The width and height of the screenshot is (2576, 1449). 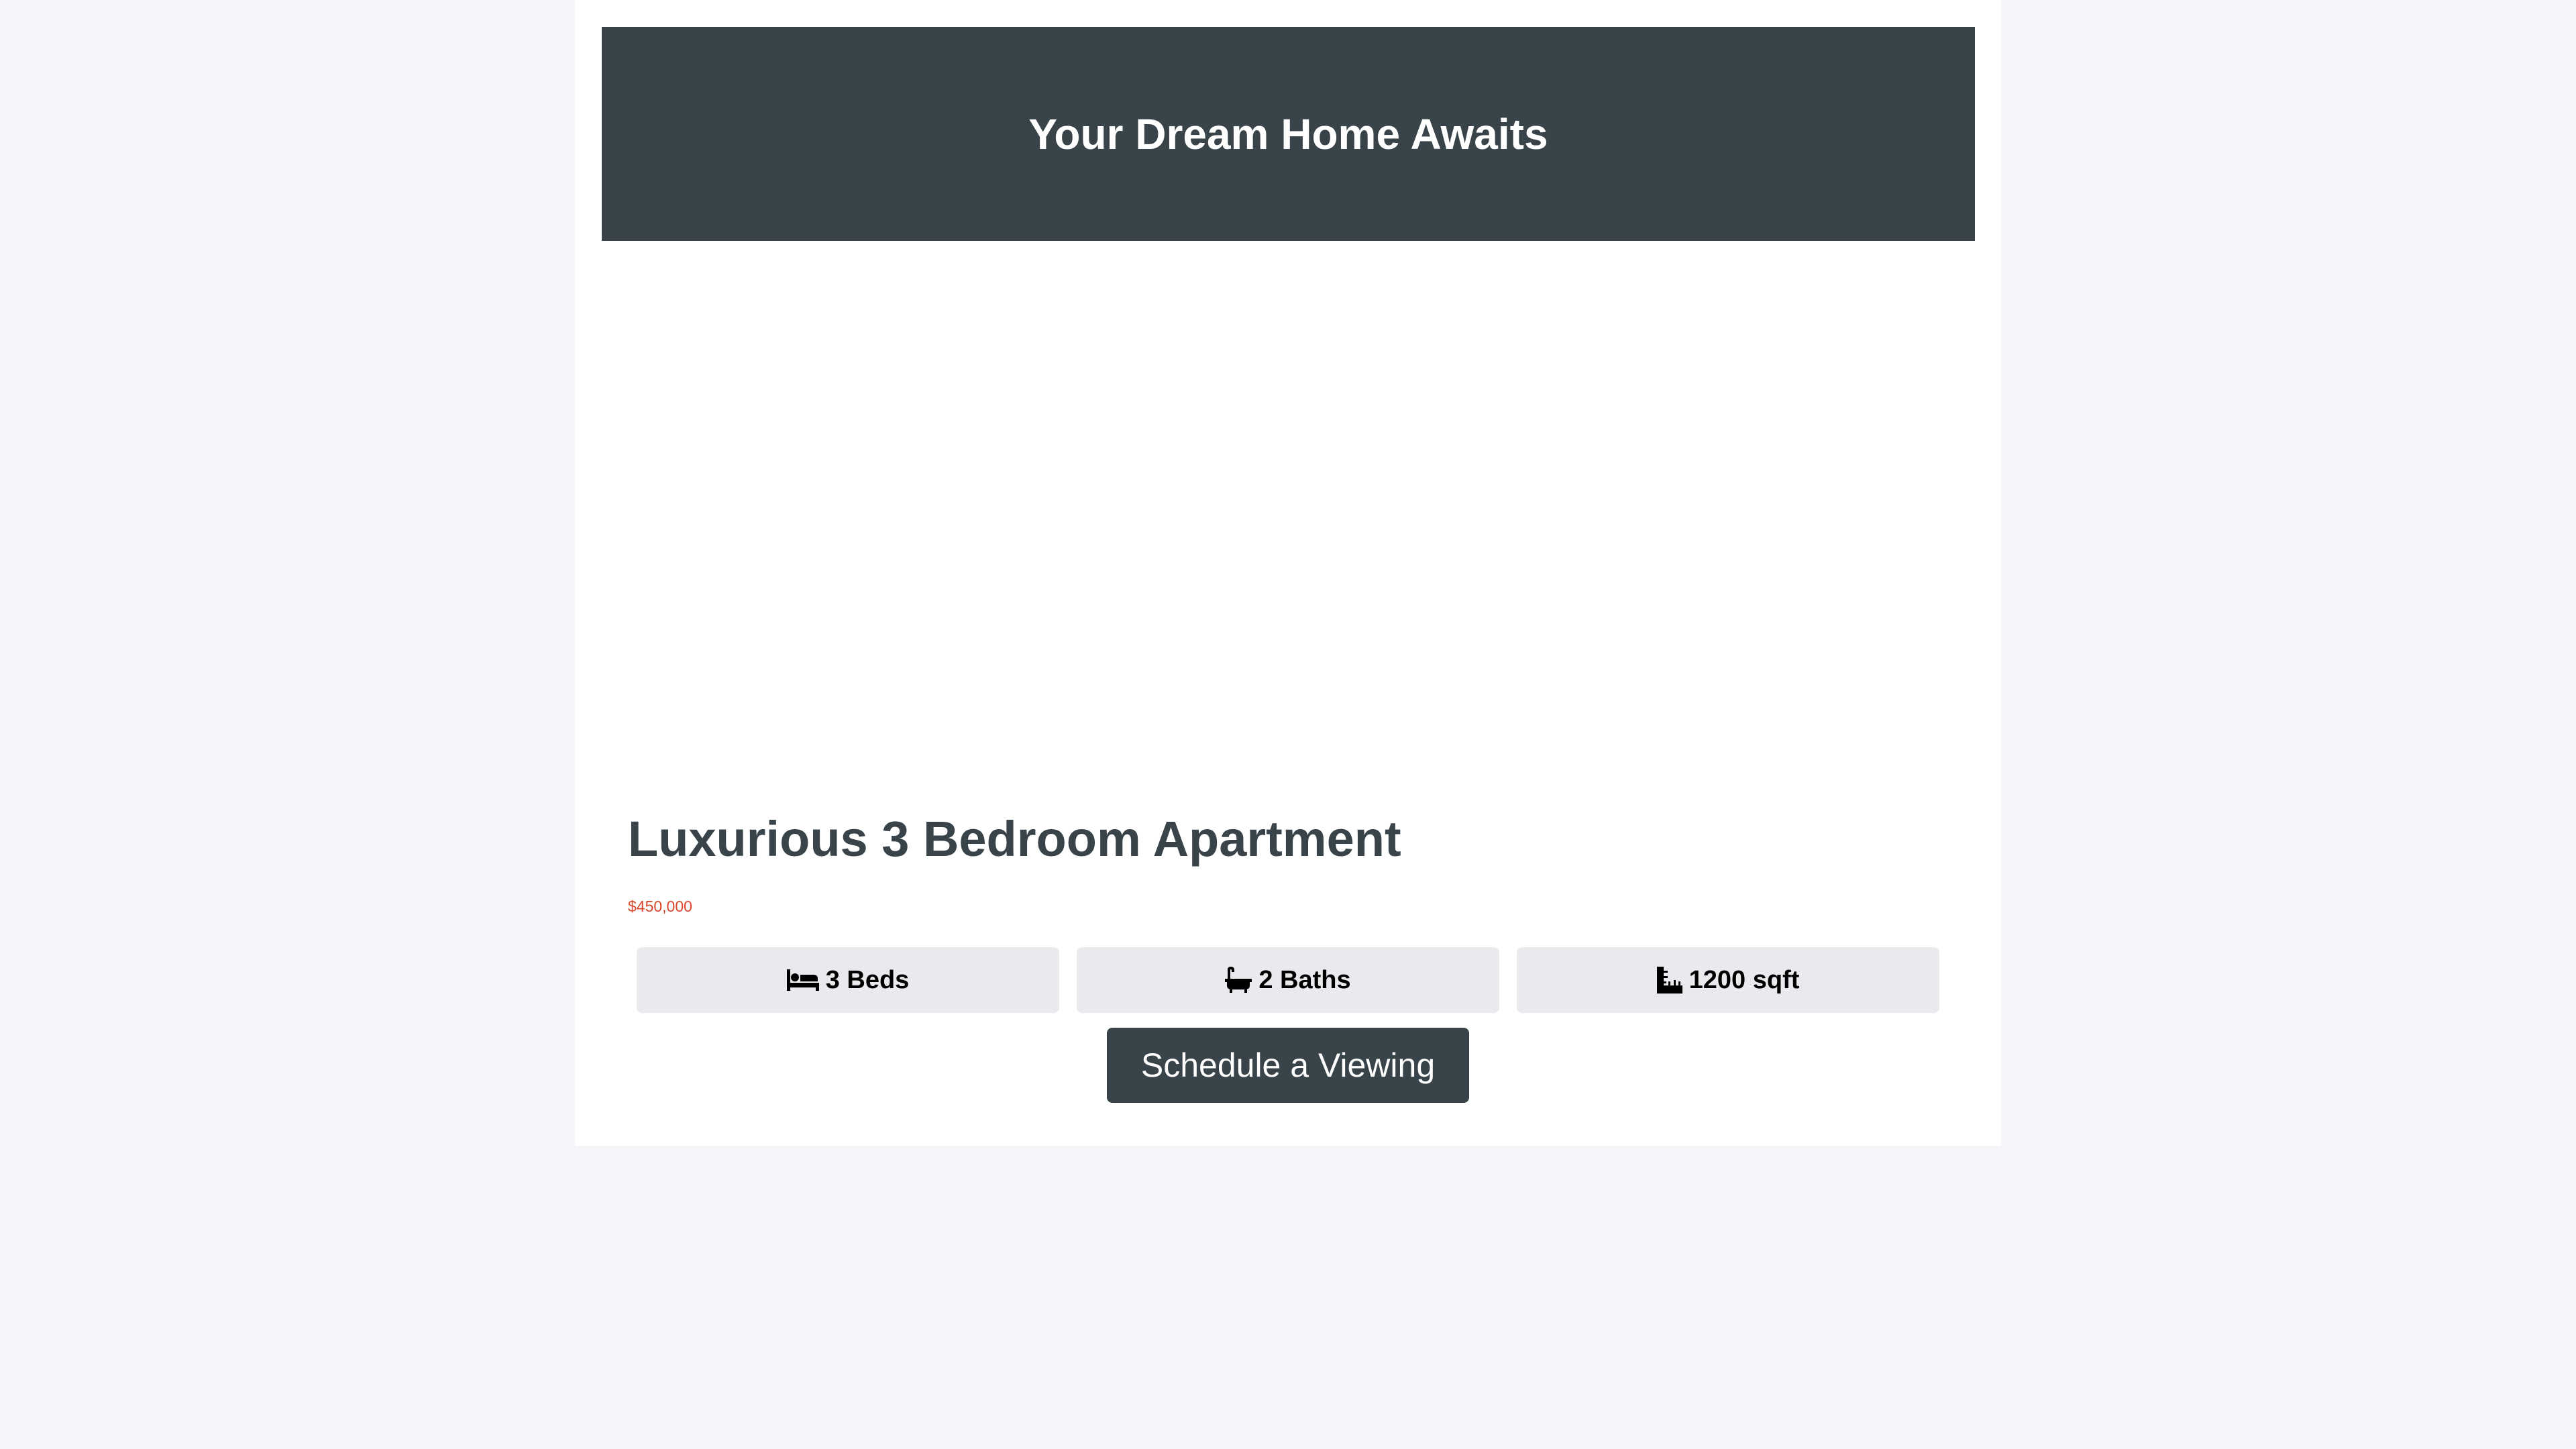 What do you see at coordinates (867, 979) in the screenshot?
I see `feature-label: 3 Beds` at bounding box center [867, 979].